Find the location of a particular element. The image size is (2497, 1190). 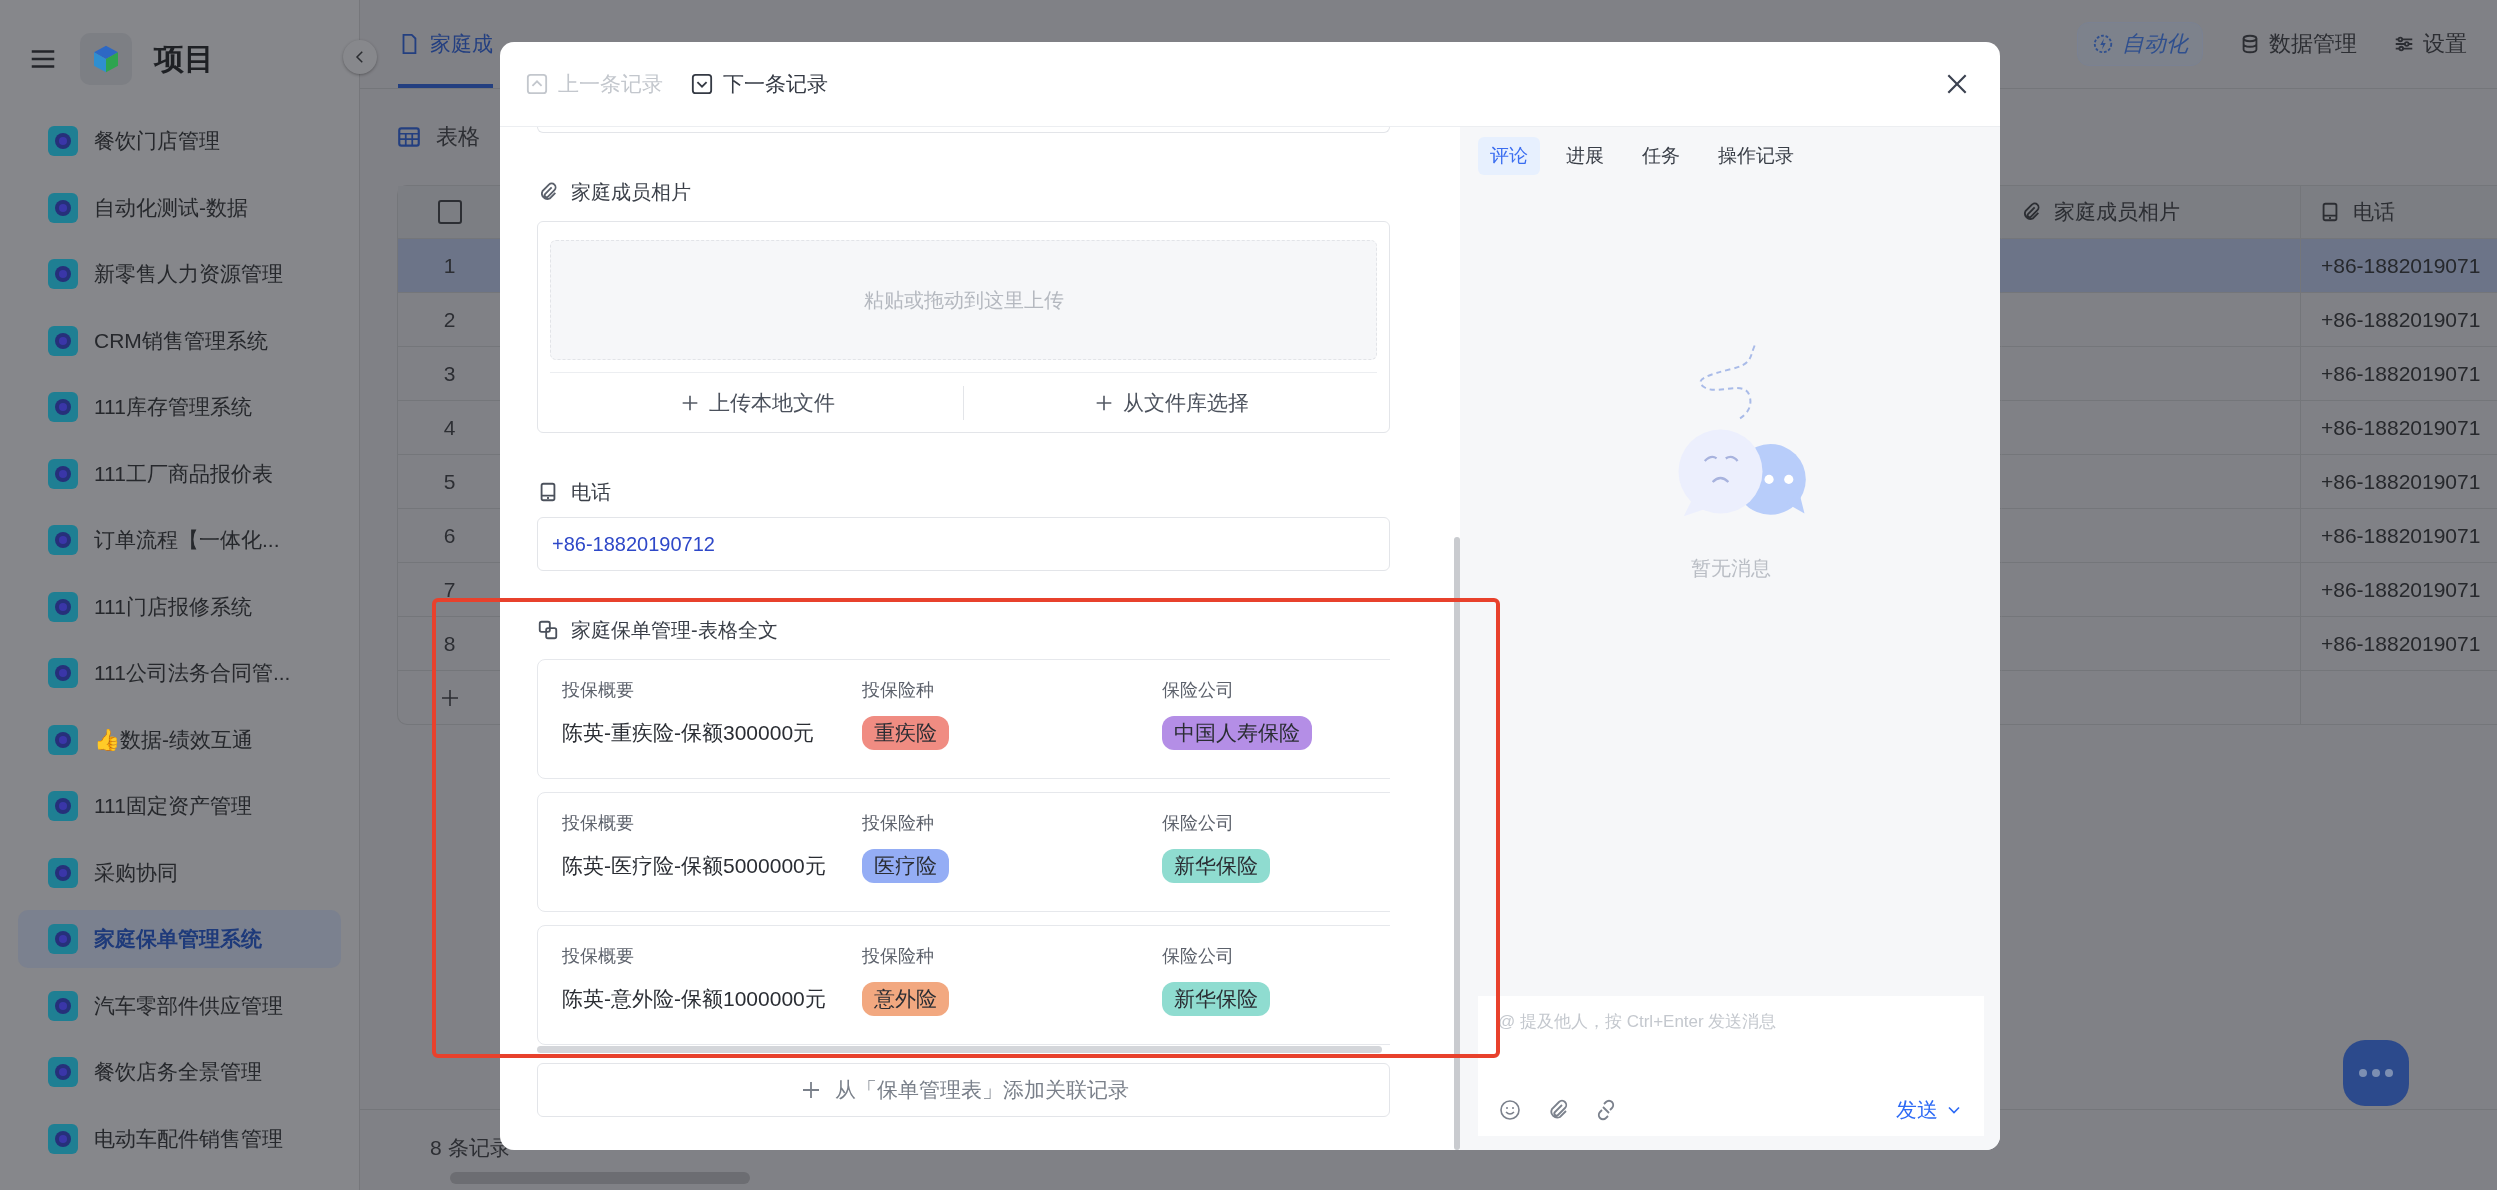

tab: 评论 is located at coordinates (1509, 156).